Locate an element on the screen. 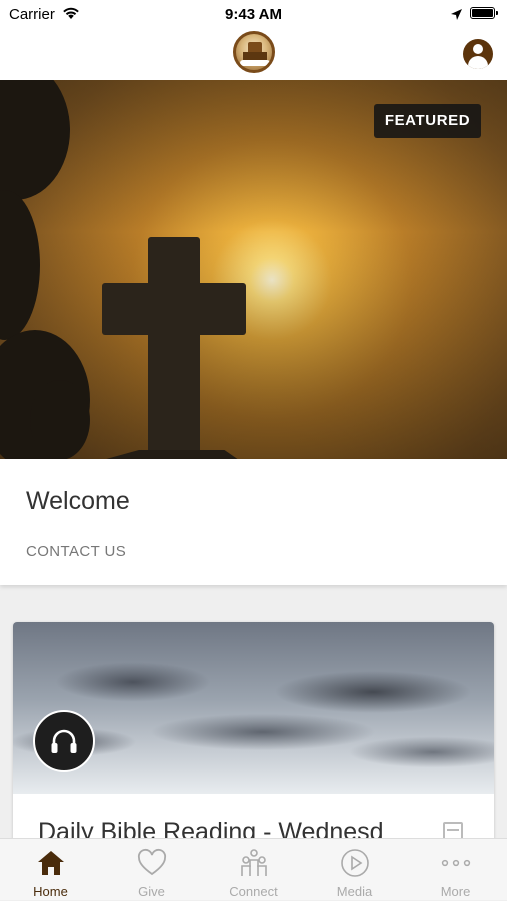 The width and height of the screenshot is (507, 901). location-arrow-icon is located at coordinates (456, 14).